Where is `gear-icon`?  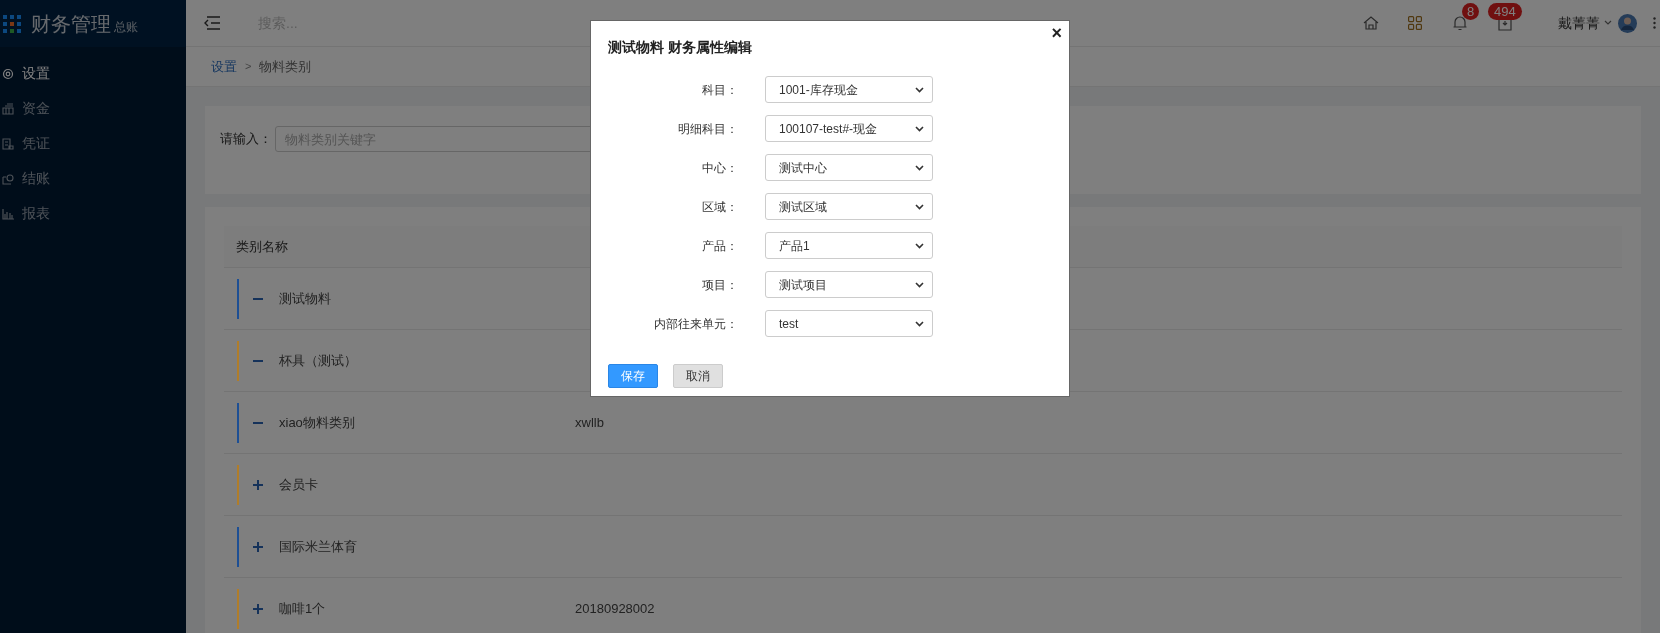 gear-icon is located at coordinates (8, 73).